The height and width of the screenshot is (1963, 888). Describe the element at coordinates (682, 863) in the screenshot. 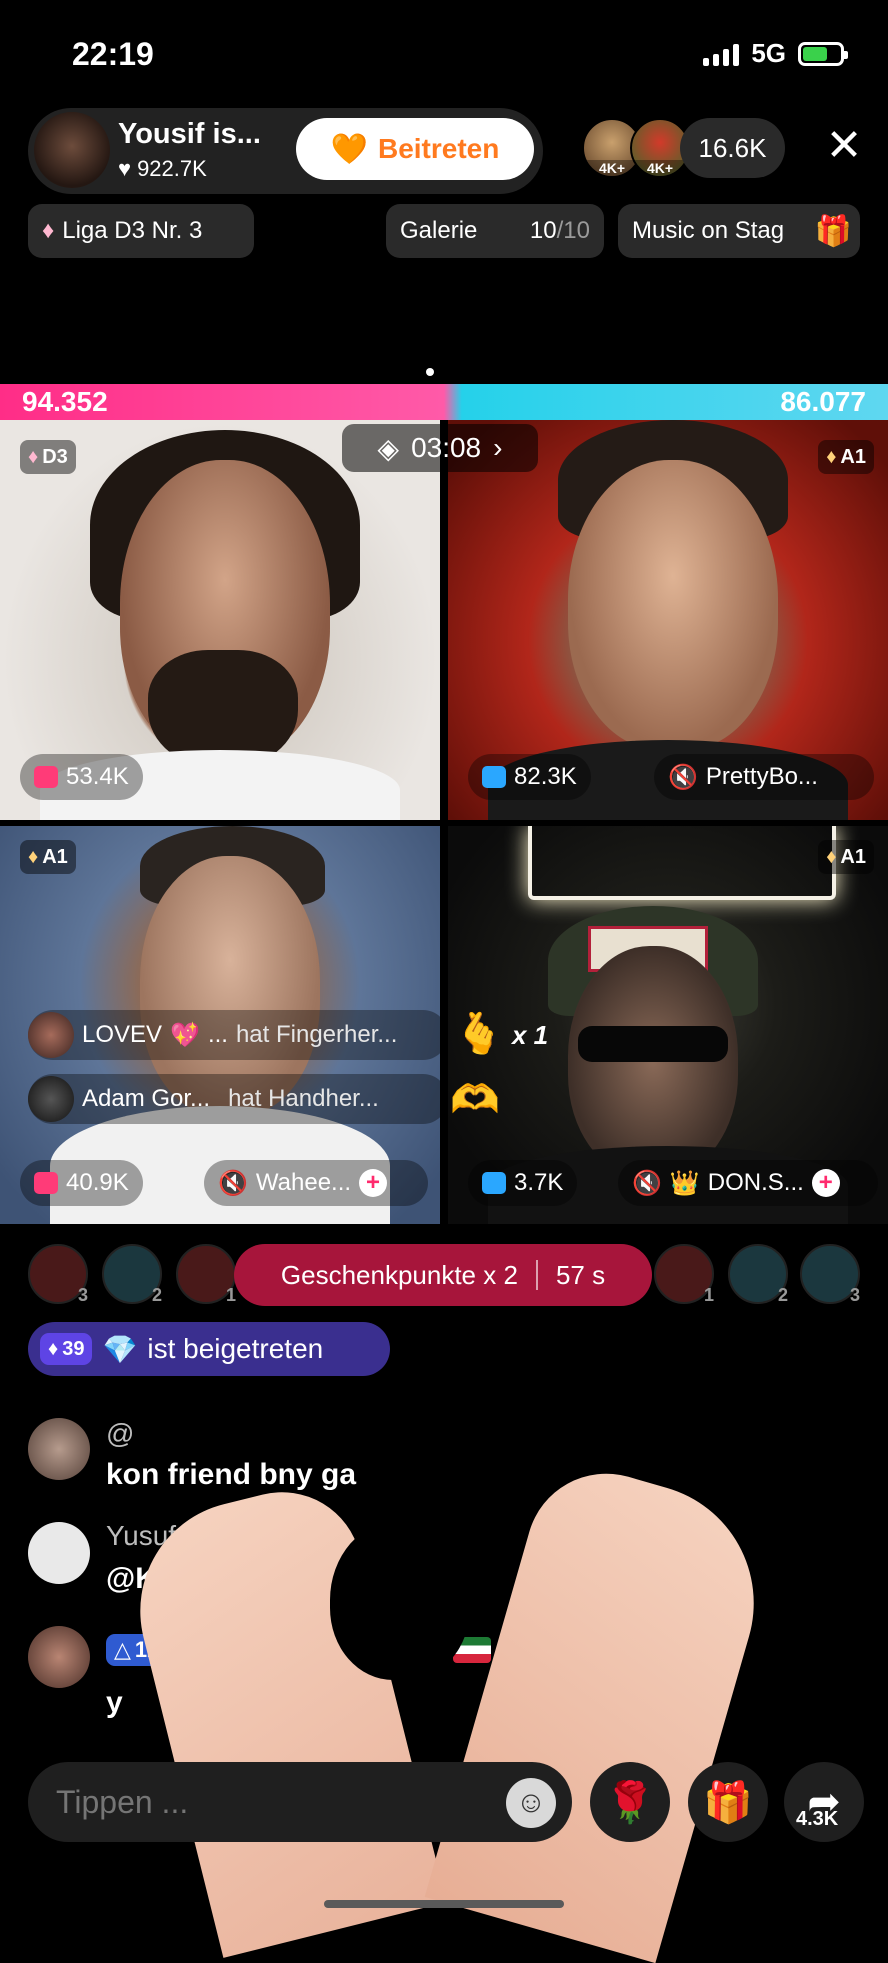

I see `neon-sign` at that location.